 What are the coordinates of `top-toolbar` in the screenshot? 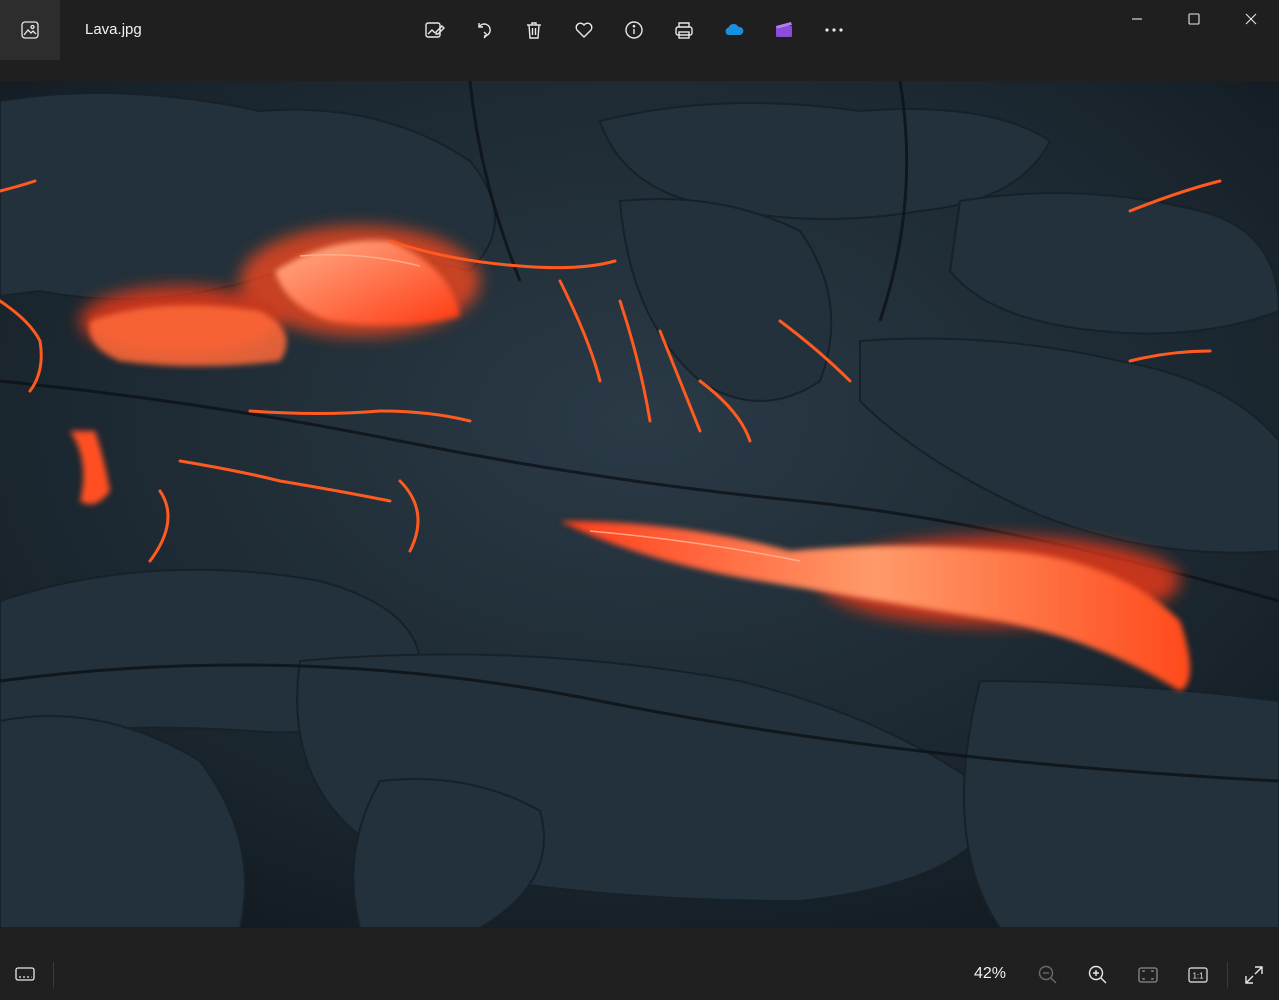 It's located at (634, 30).